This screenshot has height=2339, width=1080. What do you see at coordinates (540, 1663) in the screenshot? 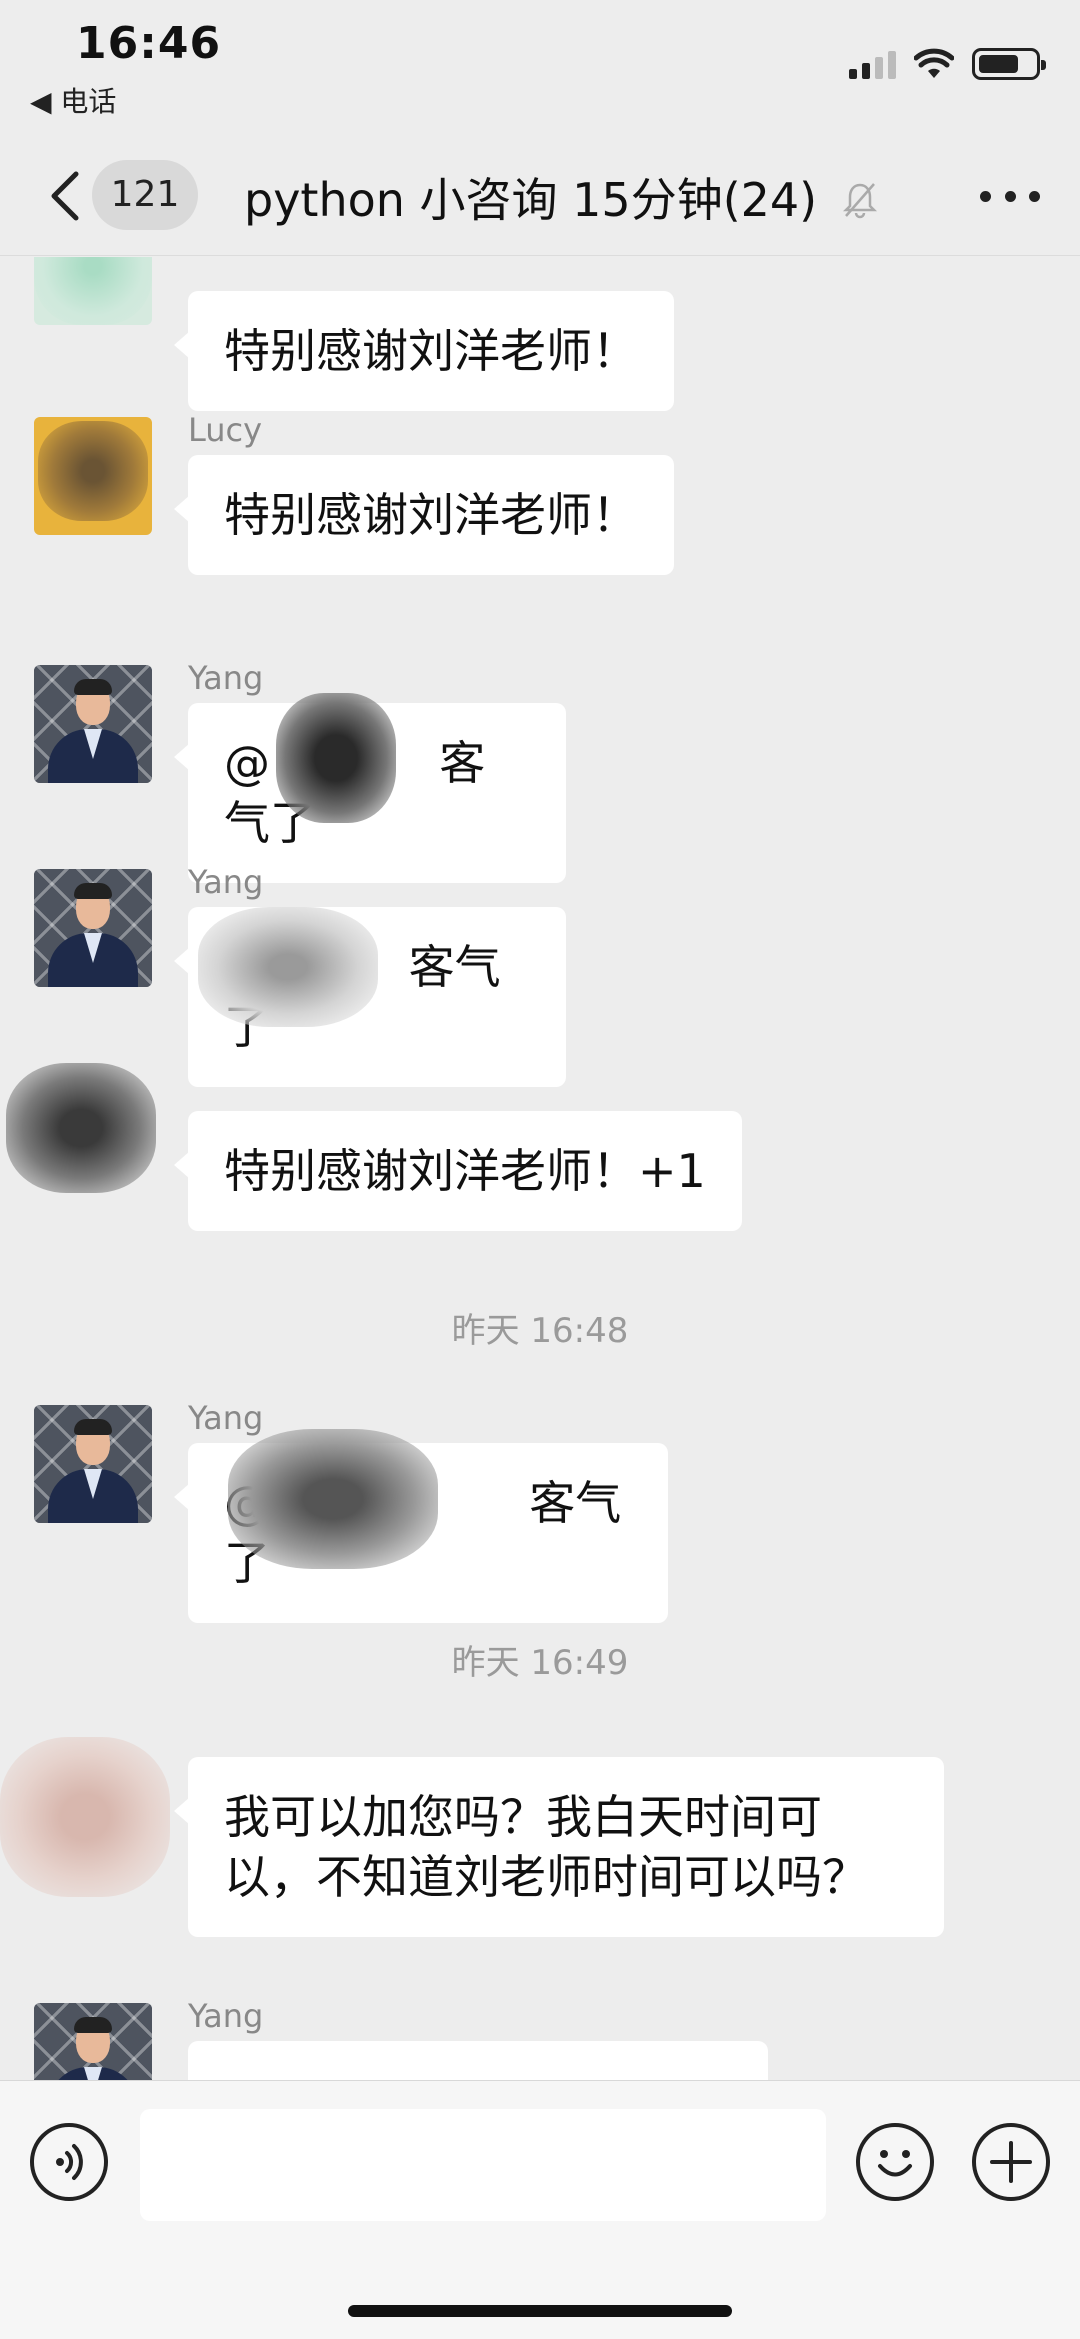
I see `timestamp: 昨天 16:49` at bounding box center [540, 1663].